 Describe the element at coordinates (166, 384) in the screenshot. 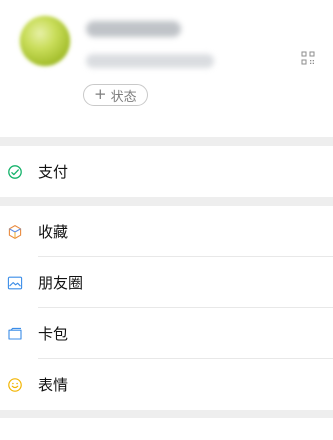

I see `menu-item-stickers: 表情` at that location.